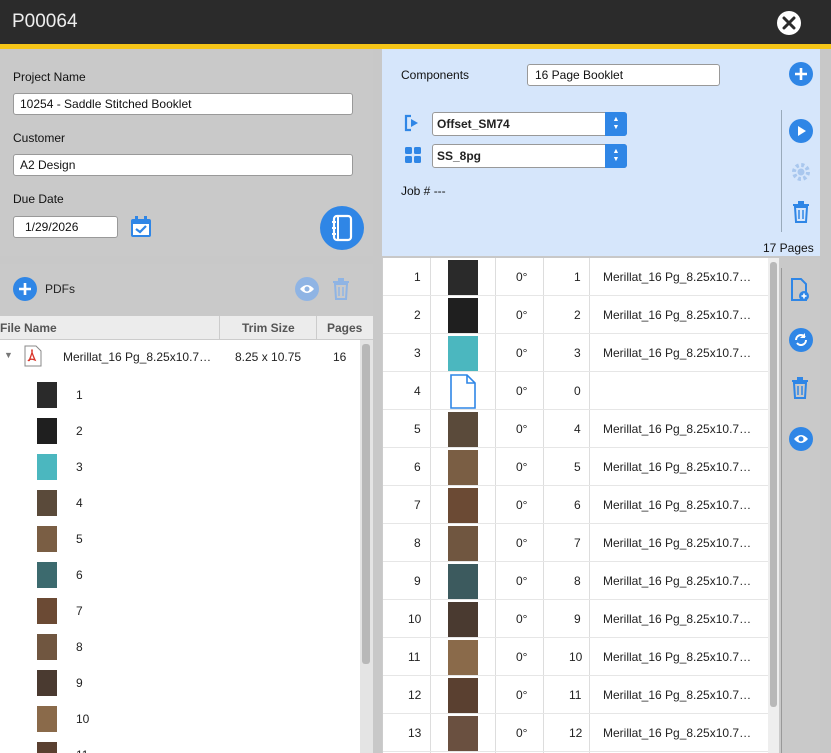  I want to click on row-position: 3, so click(417, 353).